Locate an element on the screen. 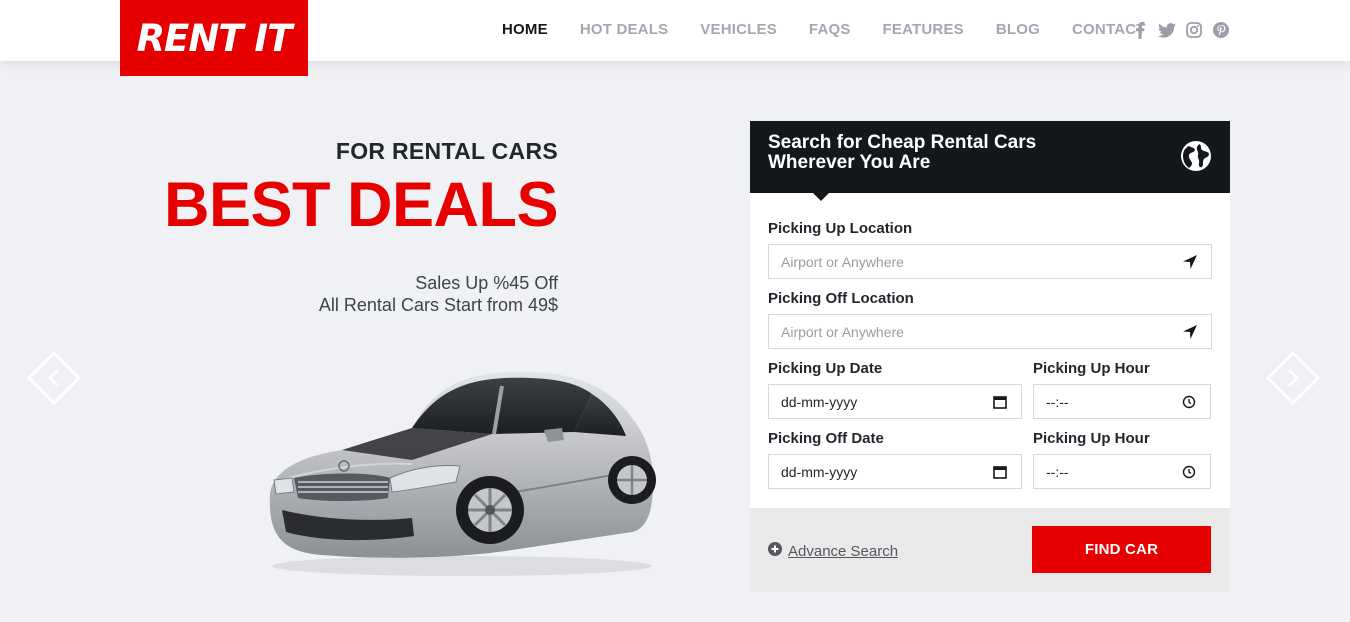 This screenshot has width=1350, height=622. pickup-hour-value: --:-- is located at coordinates (1057, 401).